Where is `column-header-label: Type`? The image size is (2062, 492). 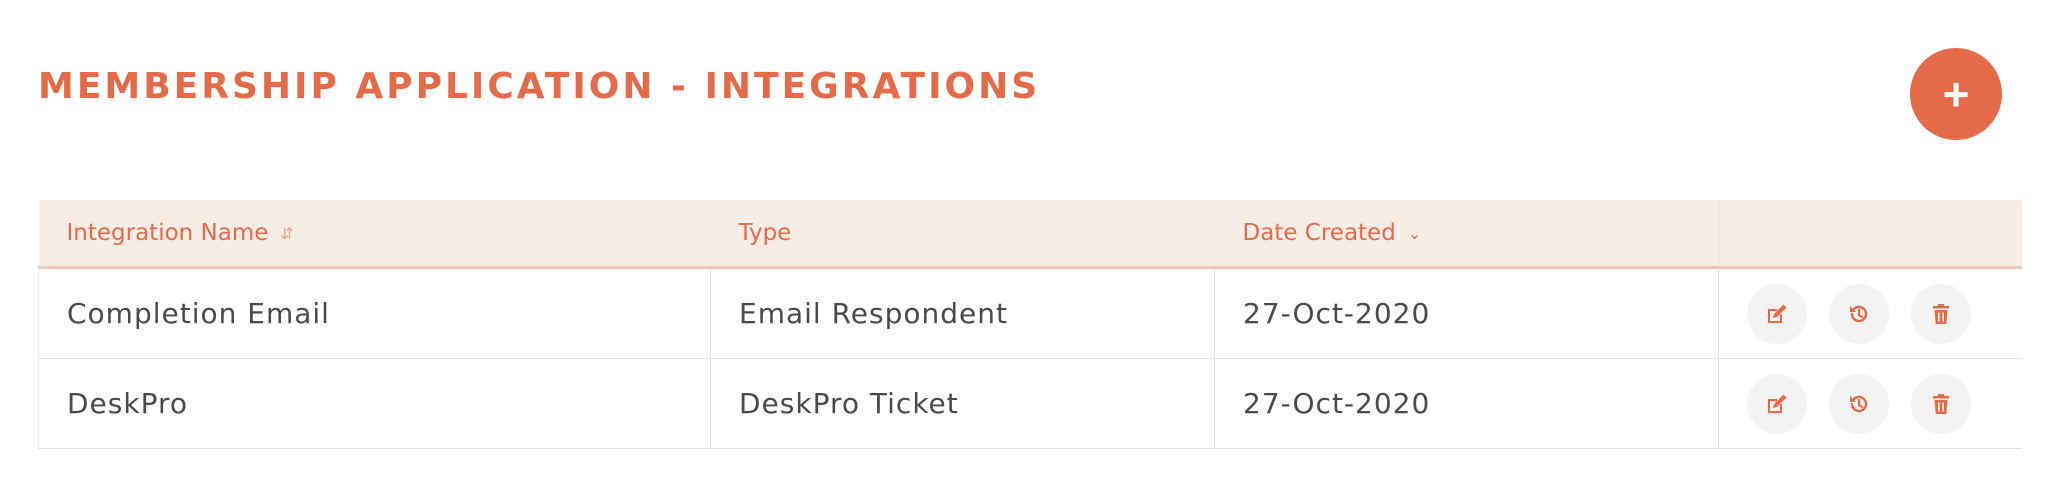 column-header-label: Type is located at coordinates (765, 233).